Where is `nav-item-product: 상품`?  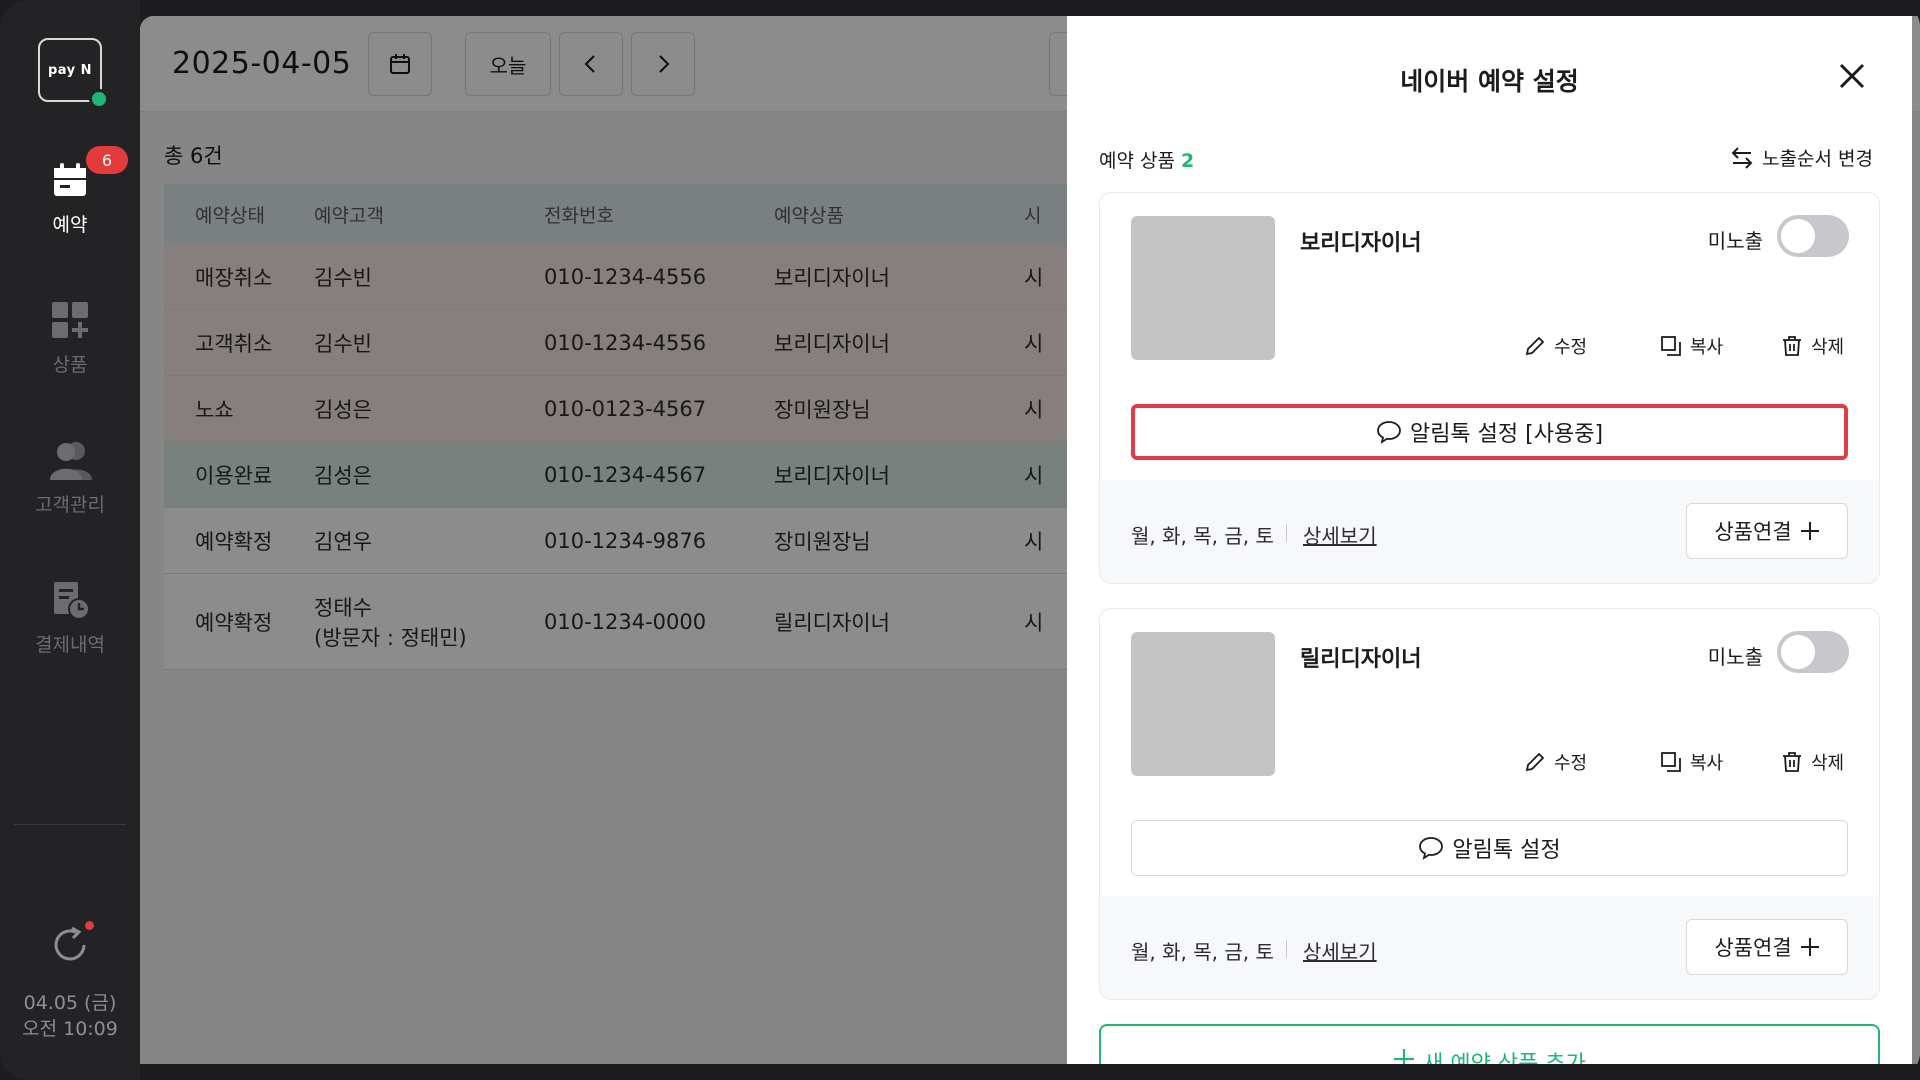 nav-item-product: 상품 is located at coordinates (70, 350).